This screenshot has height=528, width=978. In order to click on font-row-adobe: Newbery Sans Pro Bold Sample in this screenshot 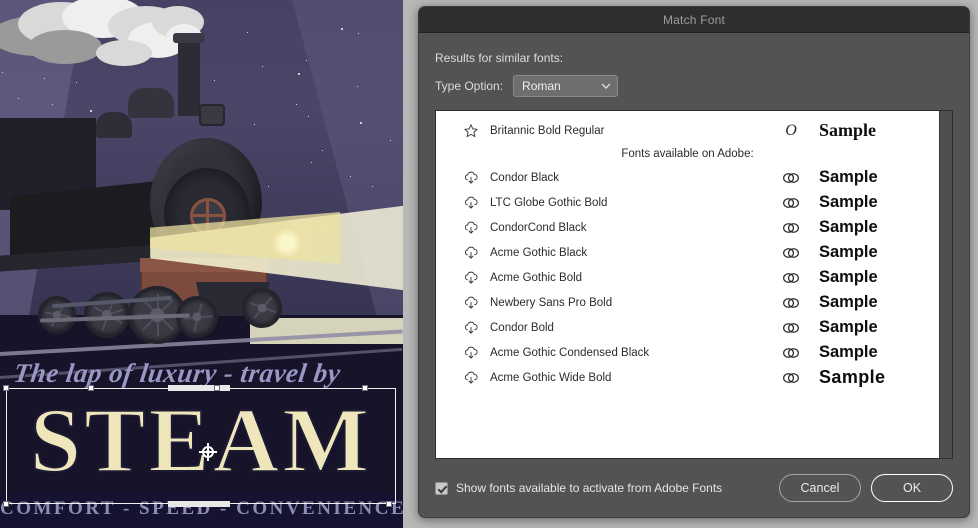, I will do `click(687, 302)`.